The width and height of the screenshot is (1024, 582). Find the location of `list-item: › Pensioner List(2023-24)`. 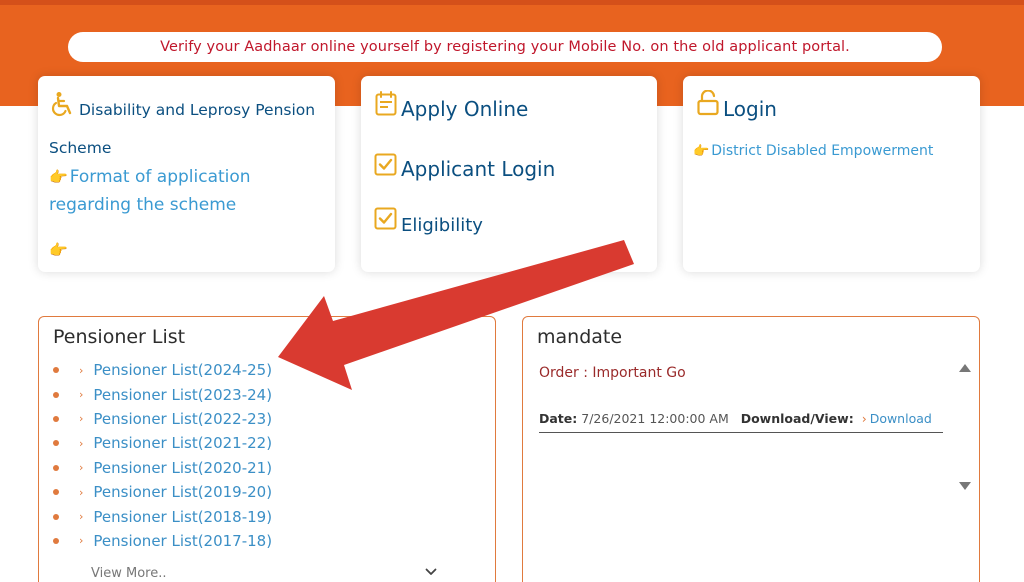

list-item: › Pensioner List(2023-24) is located at coordinates (162, 394).